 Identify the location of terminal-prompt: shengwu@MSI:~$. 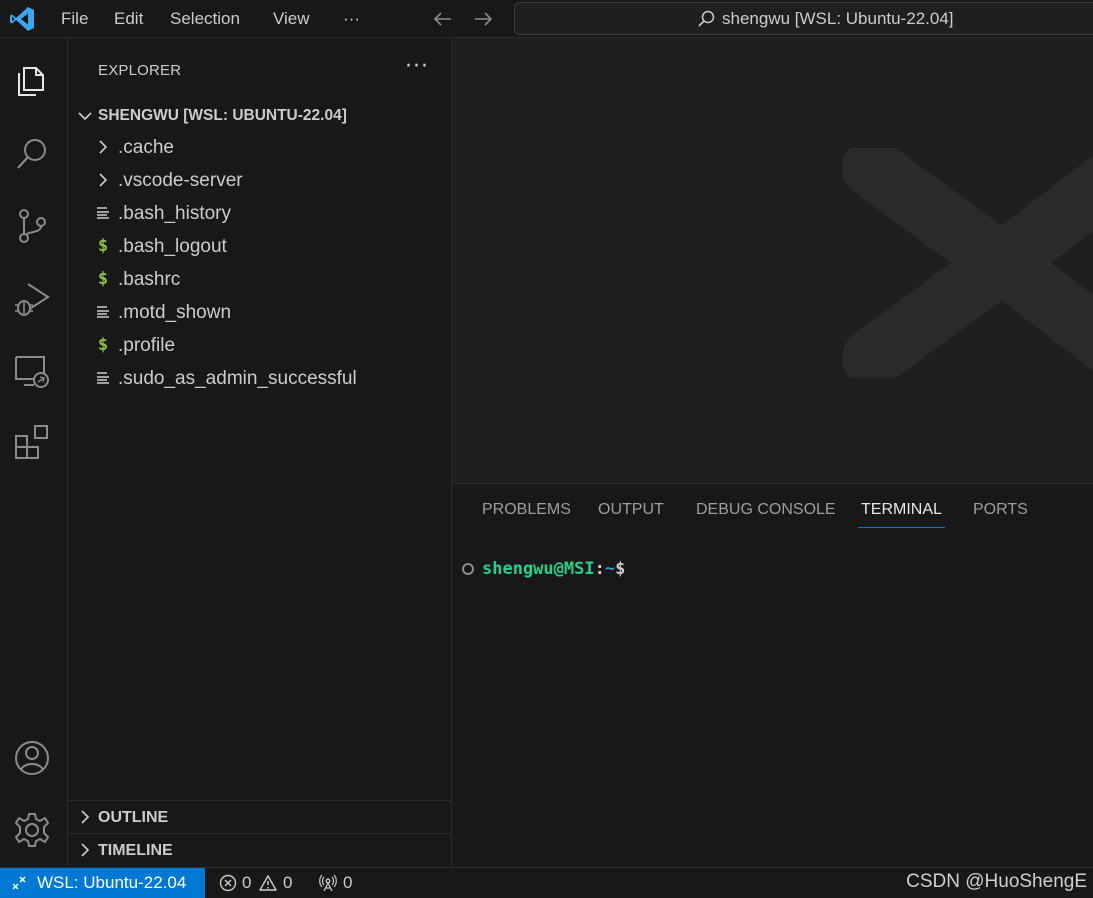
(553, 569).